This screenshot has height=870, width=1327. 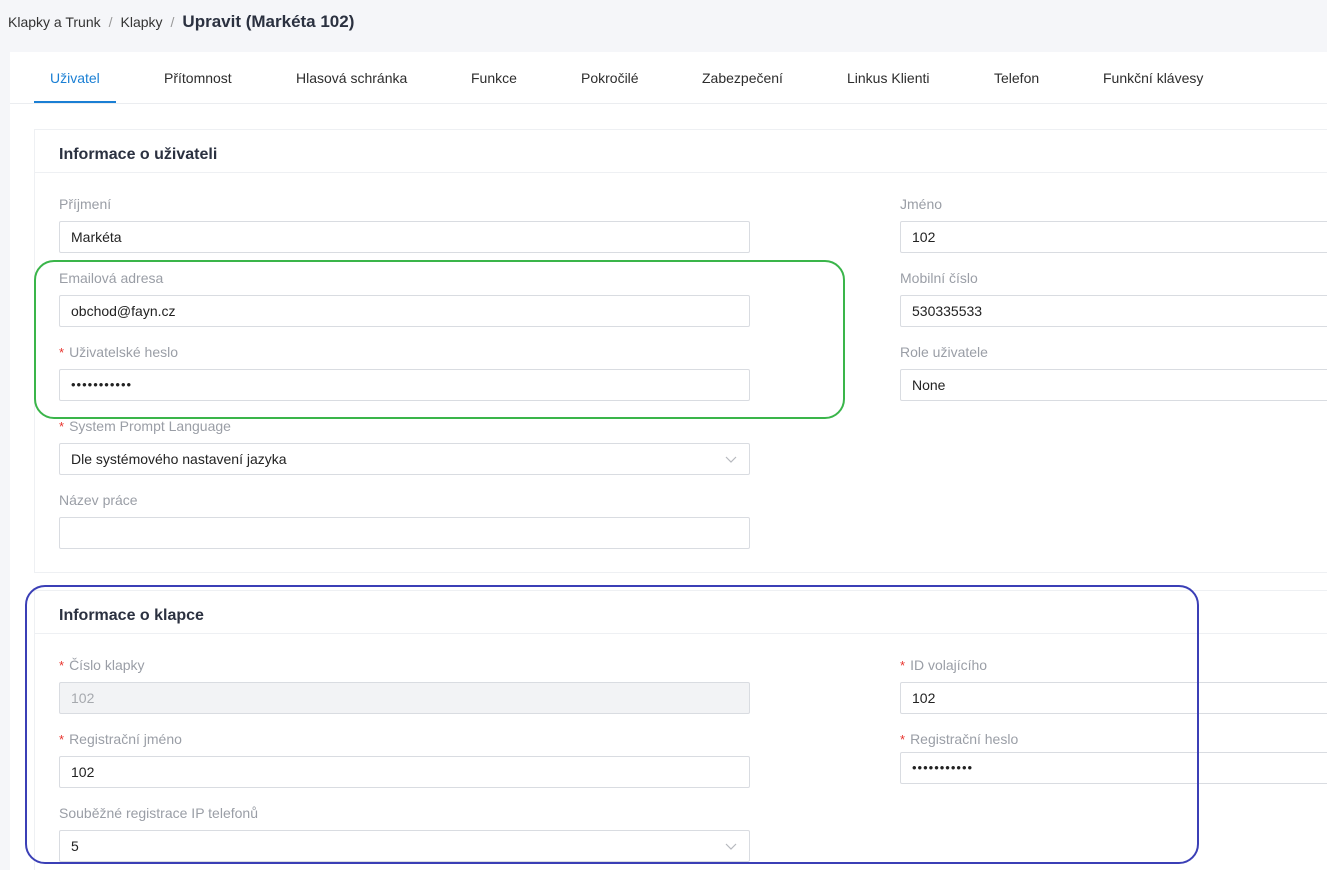 I want to click on caller-id-label: * ID volajícího, so click(x=943, y=665).